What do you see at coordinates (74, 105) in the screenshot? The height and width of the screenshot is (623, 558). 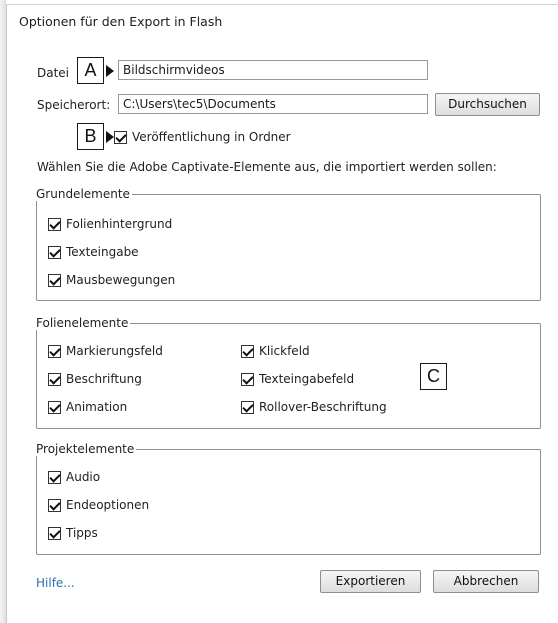 I see `location-label: Speicherort:` at bounding box center [74, 105].